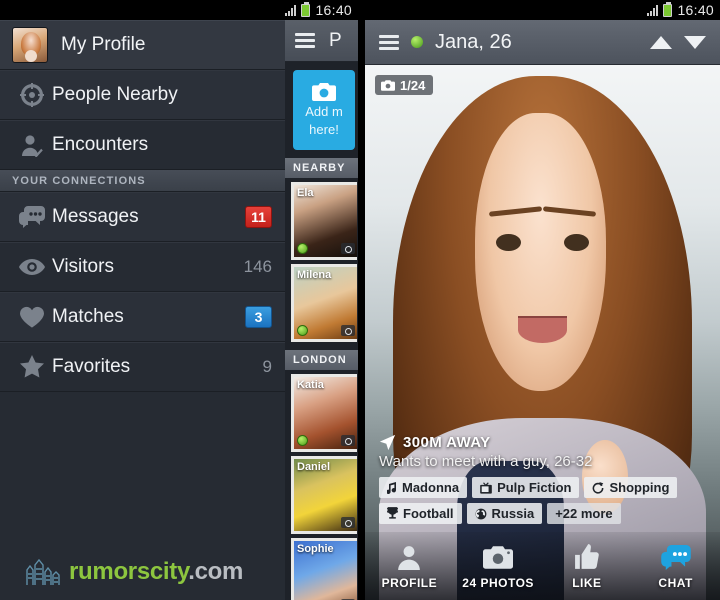 Image resolution: width=720 pixels, height=600 pixels. What do you see at coordinates (587, 583) in the screenshot?
I see `tab-label: LIKE` at bounding box center [587, 583].